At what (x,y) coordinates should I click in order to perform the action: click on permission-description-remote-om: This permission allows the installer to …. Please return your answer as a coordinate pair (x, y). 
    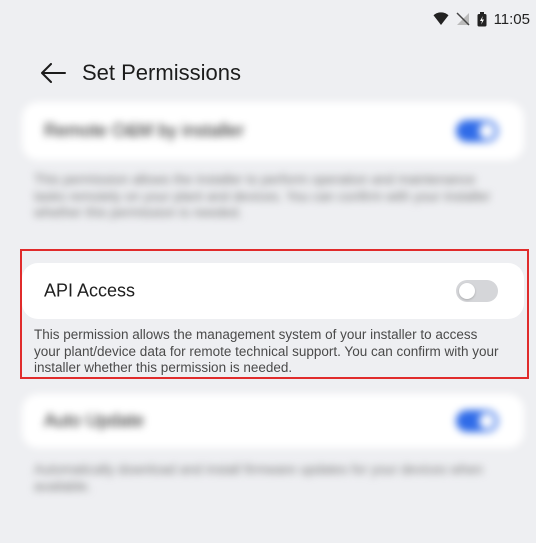
    Looking at the image, I should click on (262, 196).